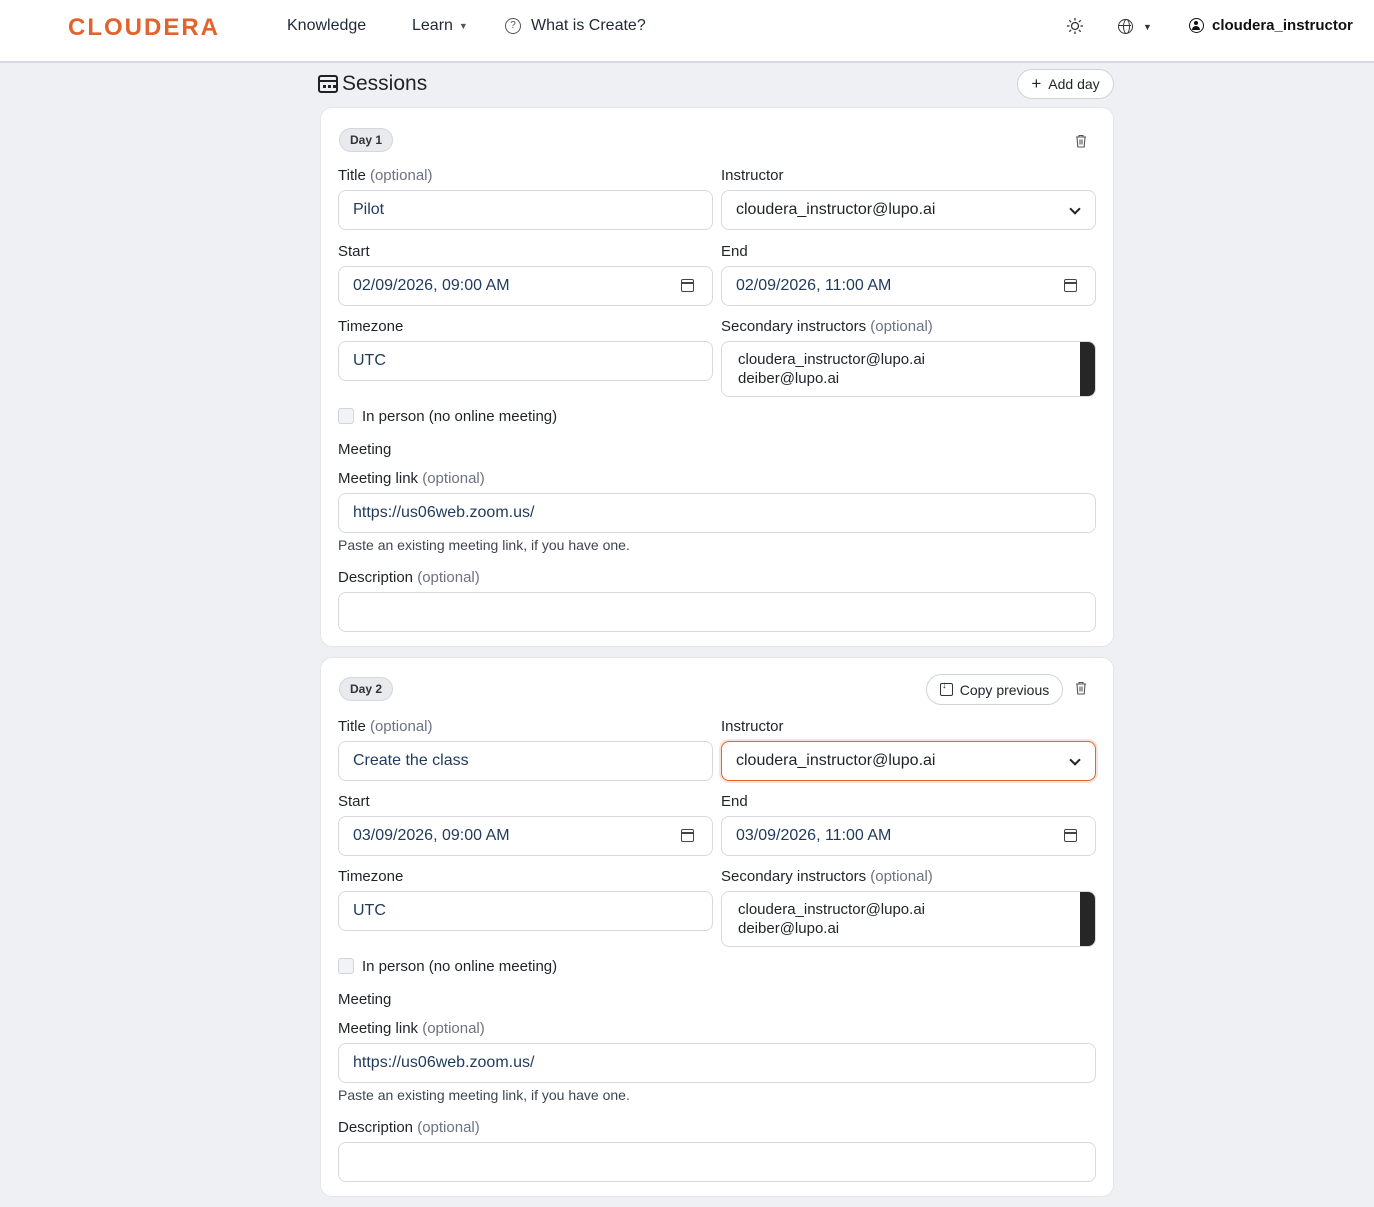  I want to click on plus-icon: +, so click(1036, 83).